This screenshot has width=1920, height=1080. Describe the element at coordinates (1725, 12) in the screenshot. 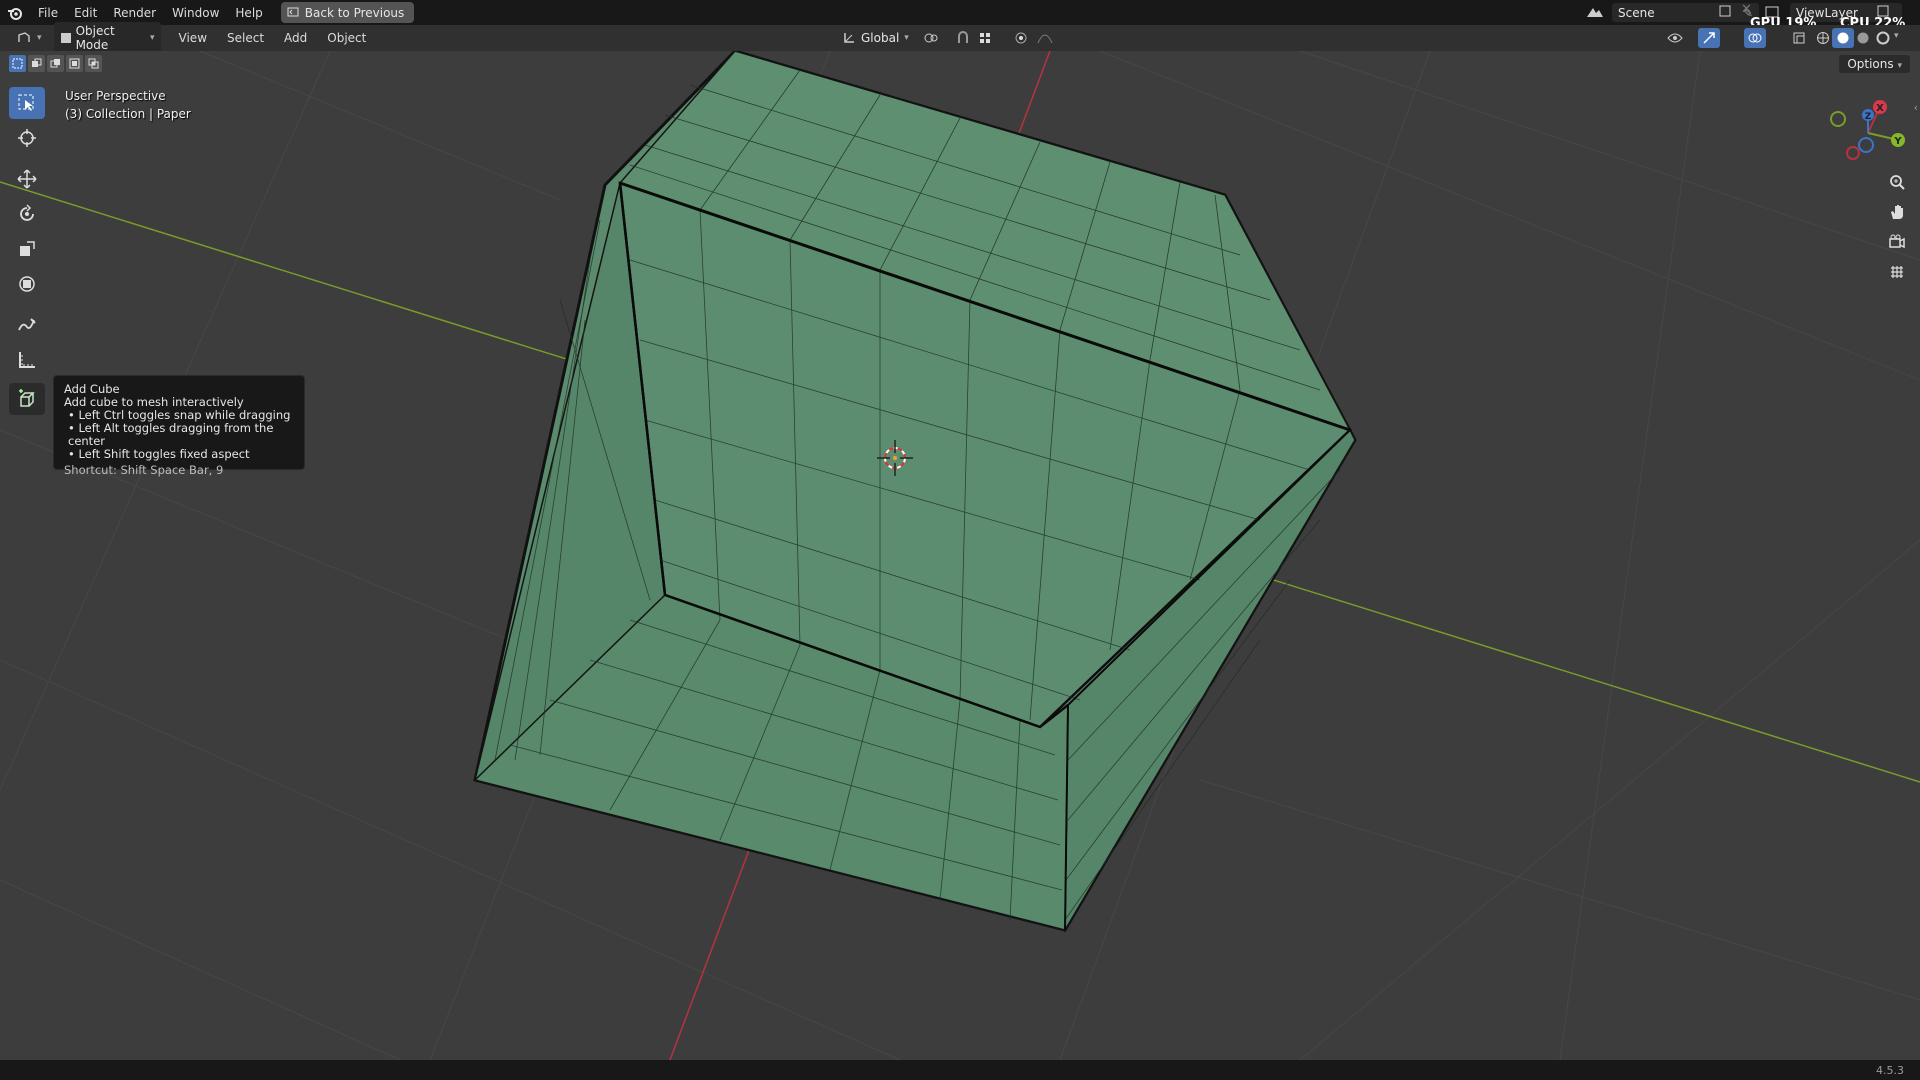

I see `new-scene-icon` at that location.